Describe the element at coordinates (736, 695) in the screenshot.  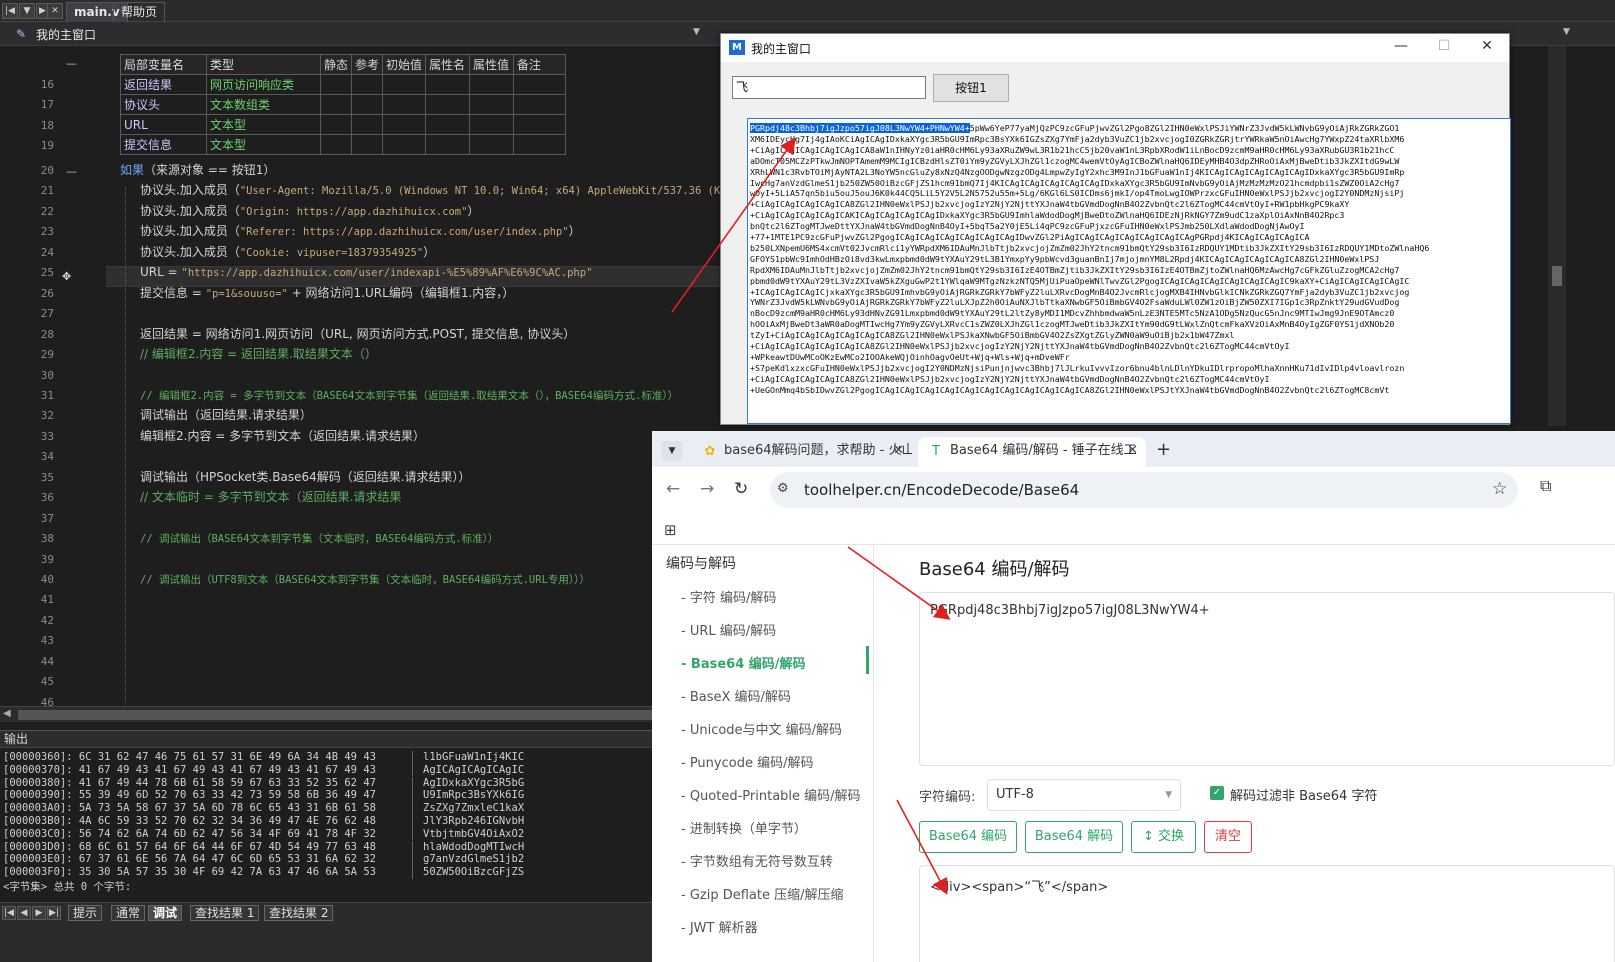
I see `sidebar-item: - BaseX 编码/解码` at that location.